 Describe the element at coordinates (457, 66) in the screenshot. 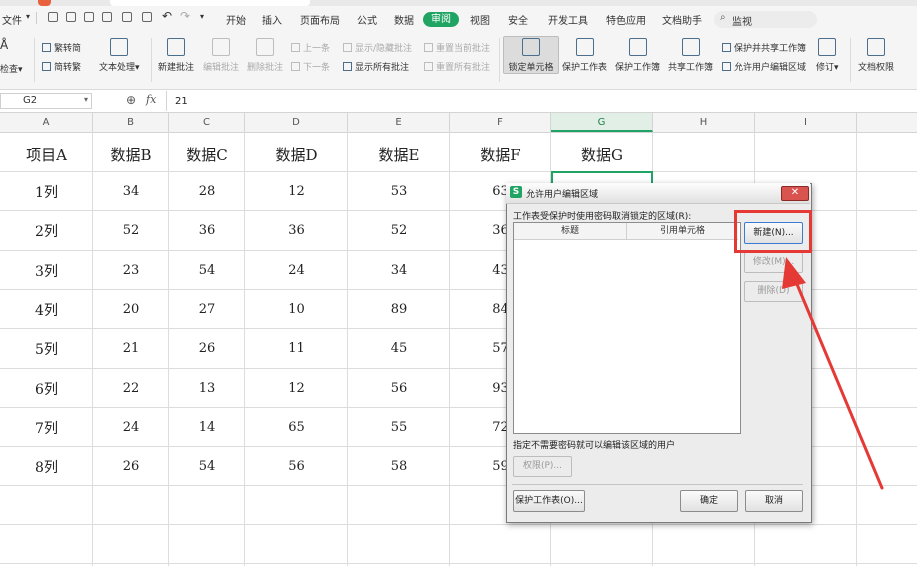

I see `reset-all-comments-button: 重置所有批注` at that location.